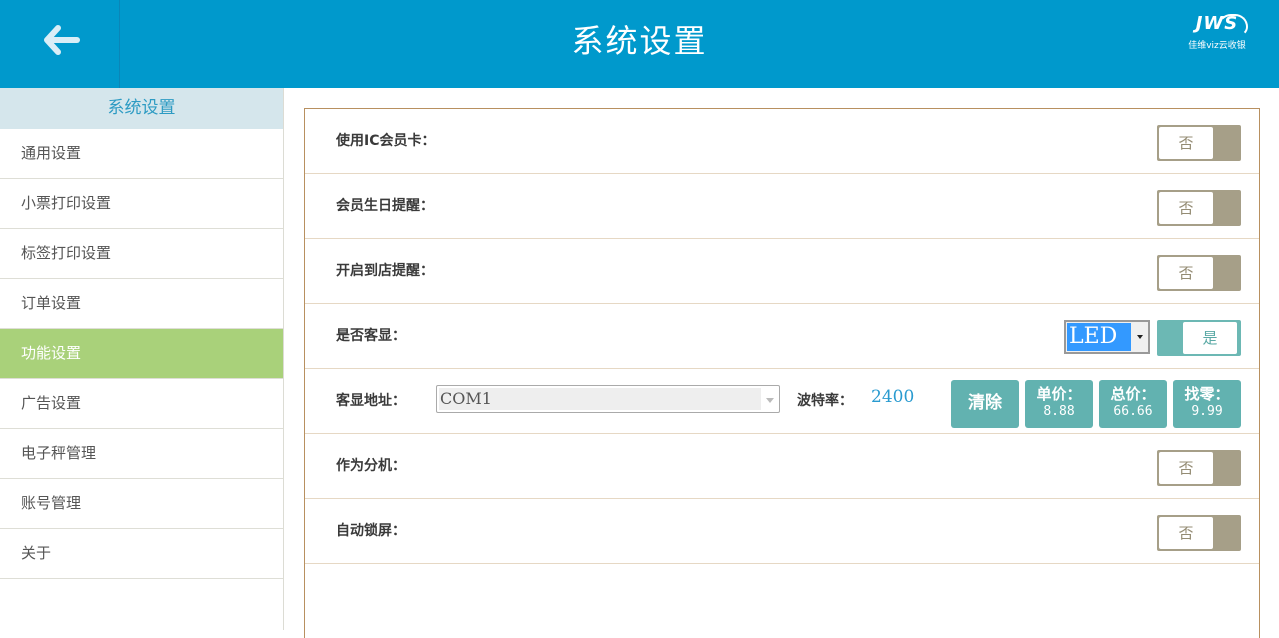 The height and width of the screenshot is (638, 1279). I want to click on birthday-reminder-label: 会员生日提醒：, so click(385, 206).